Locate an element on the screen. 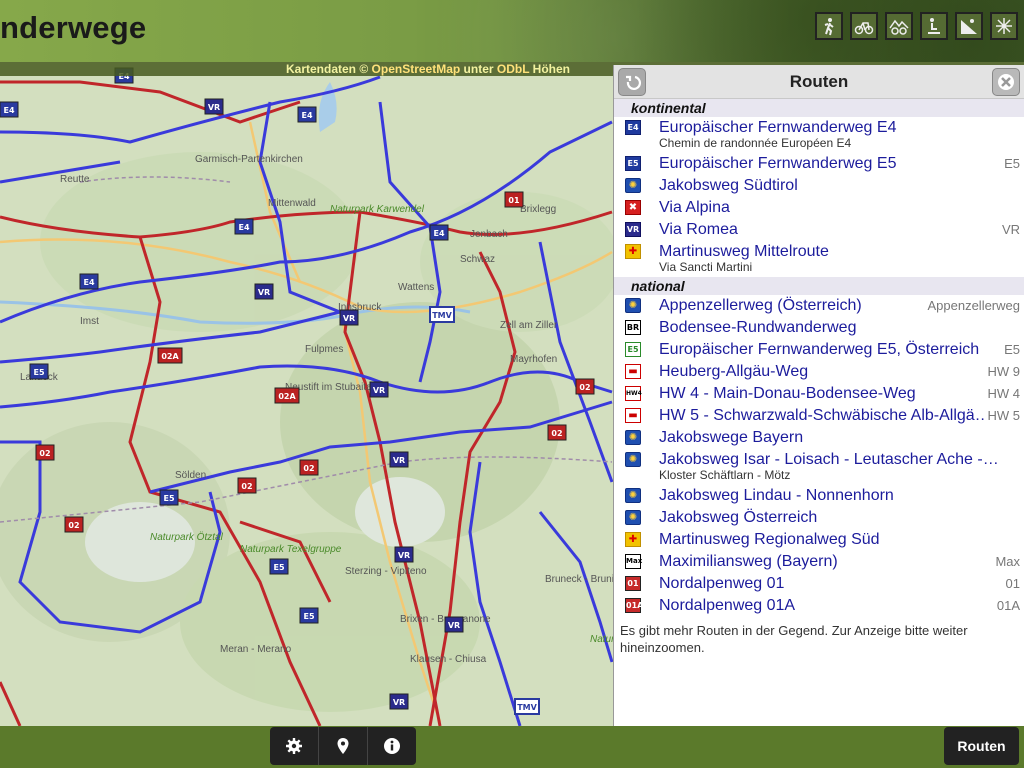 This screenshot has width=1024, height=768. map-place-label: Klausen - Chiusa is located at coordinates (448, 659).